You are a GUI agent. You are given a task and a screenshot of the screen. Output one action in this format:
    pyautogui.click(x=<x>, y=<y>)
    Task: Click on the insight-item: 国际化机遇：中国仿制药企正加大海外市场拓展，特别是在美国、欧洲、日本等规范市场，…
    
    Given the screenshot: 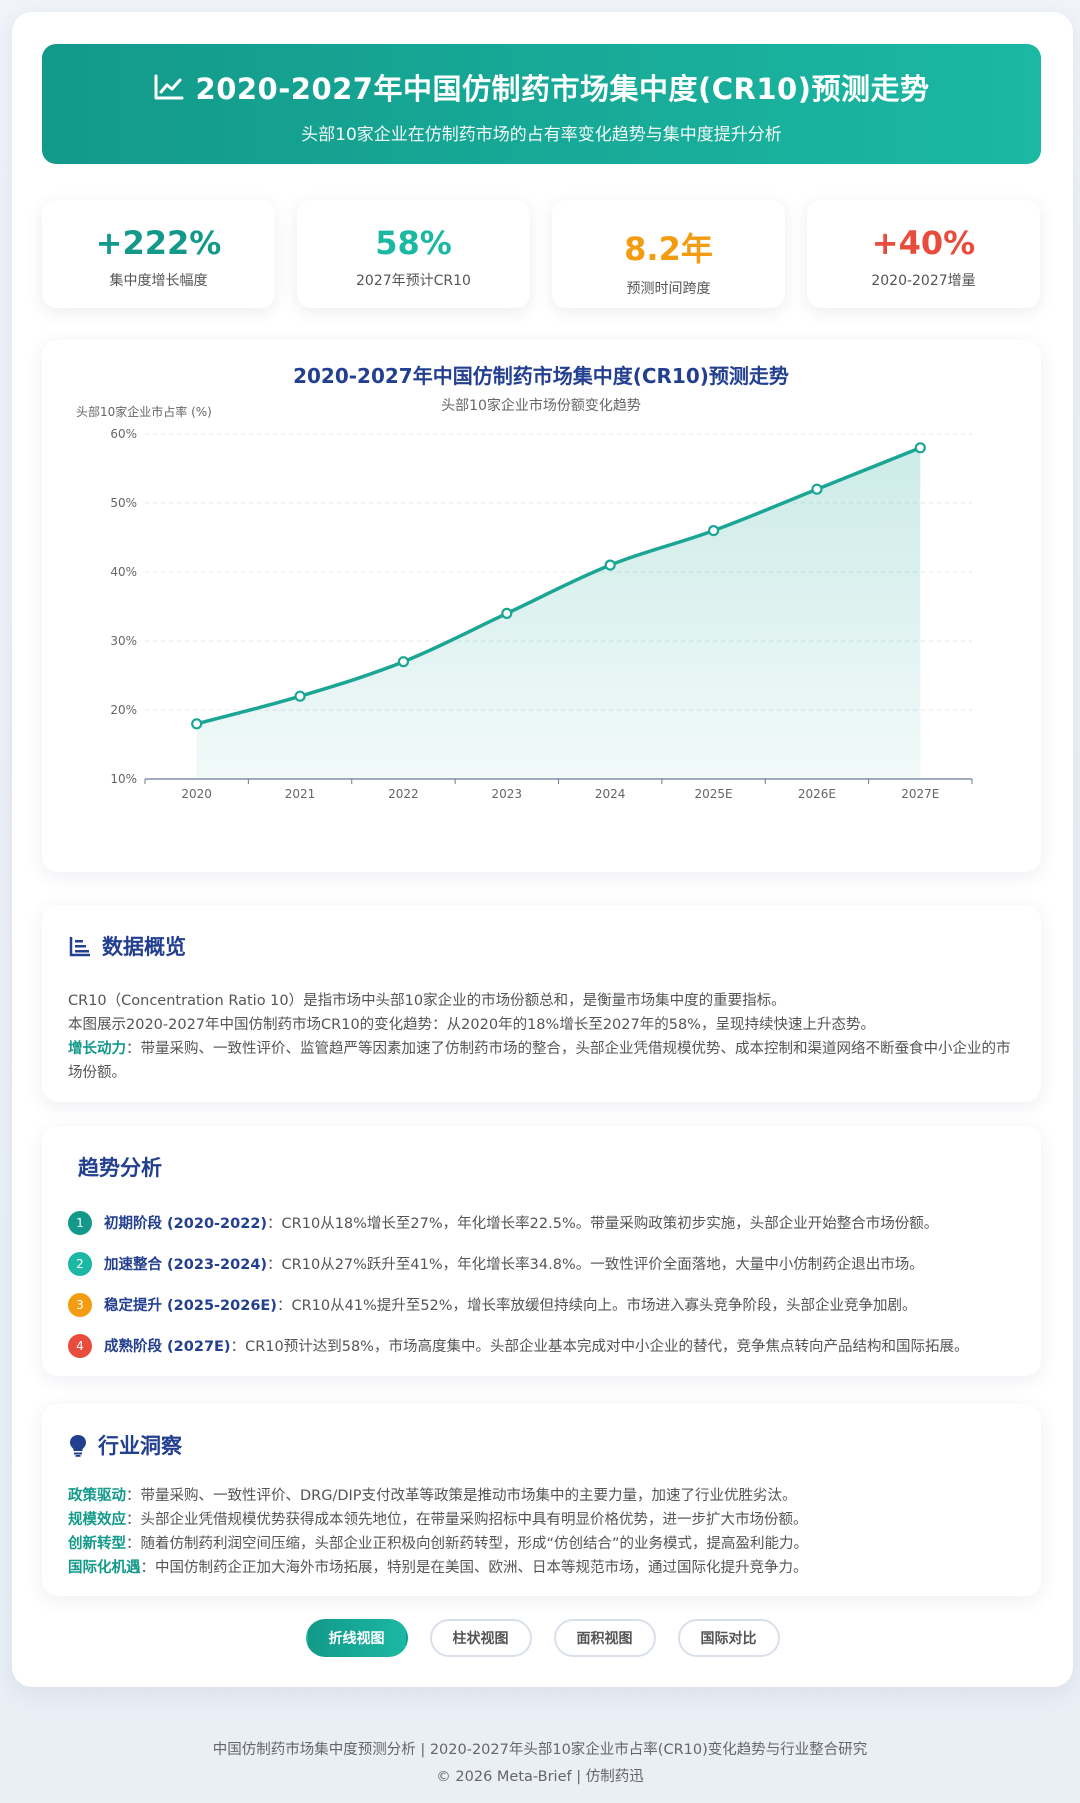 What is the action you would take?
    pyautogui.click(x=541, y=1568)
    